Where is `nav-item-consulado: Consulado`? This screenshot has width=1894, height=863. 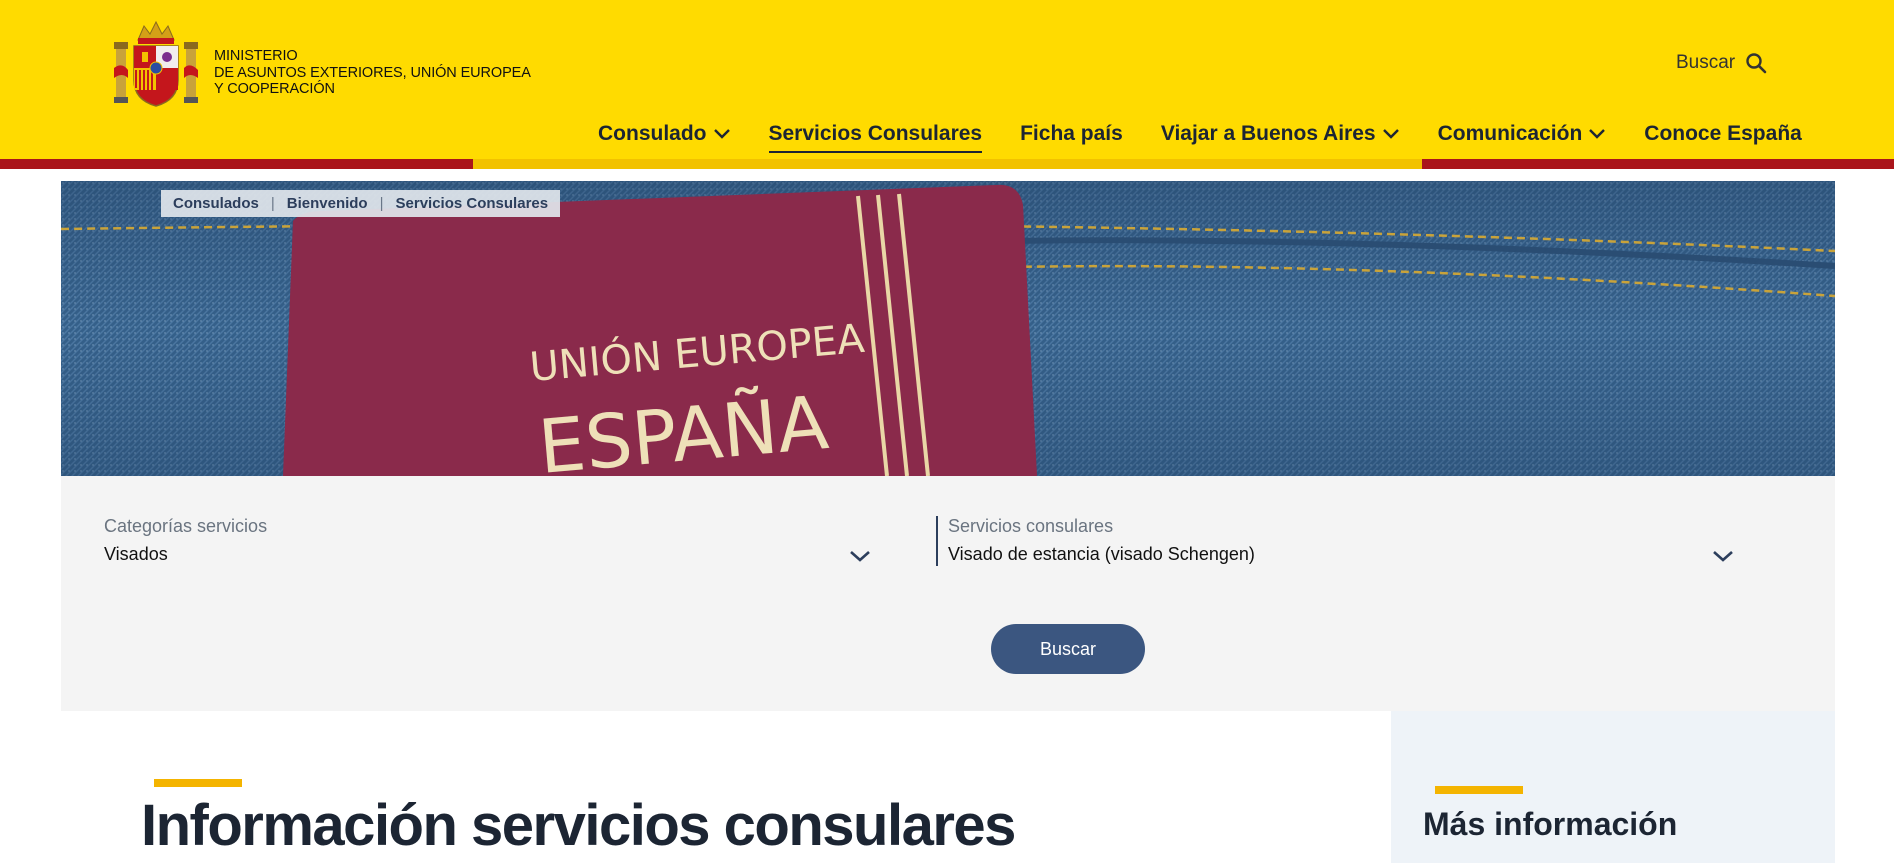
nav-item-consulado: Consulado is located at coordinates (664, 134).